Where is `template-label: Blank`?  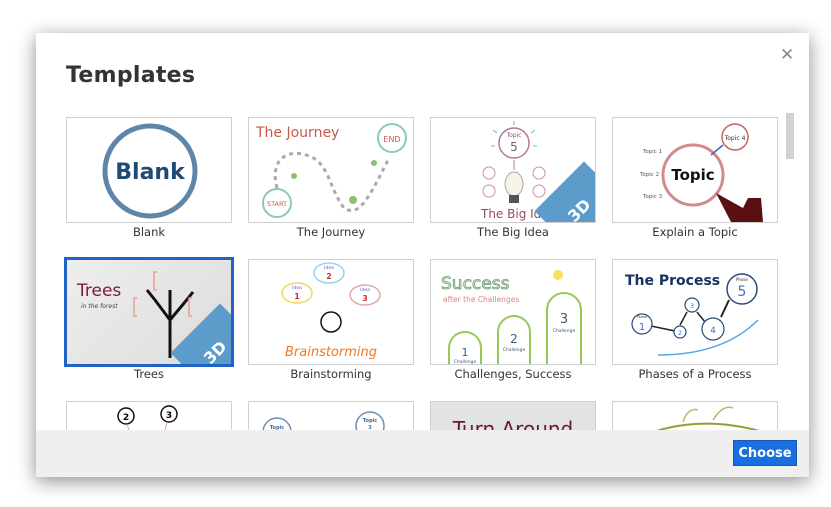 template-label: Blank is located at coordinates (149, 232).